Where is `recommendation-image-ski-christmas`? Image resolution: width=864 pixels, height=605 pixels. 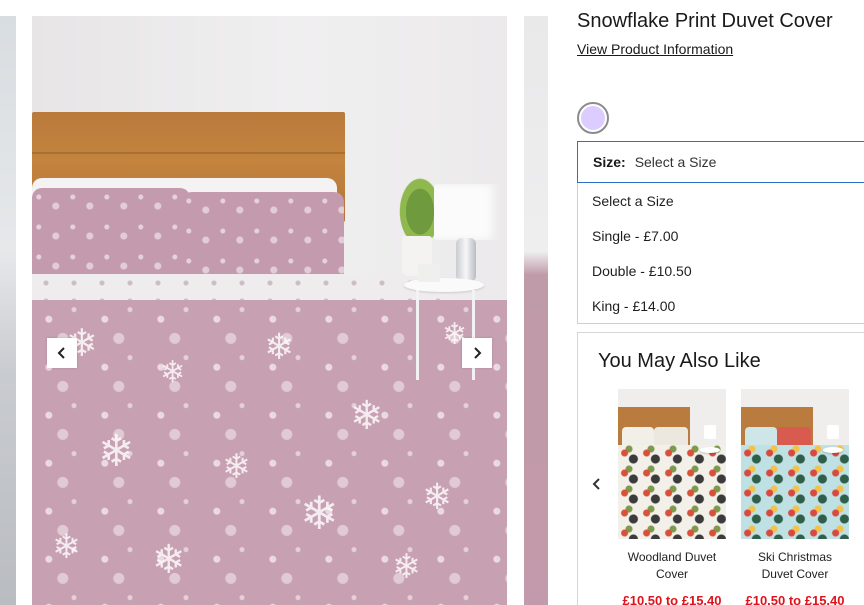 recommendation-image-ski-christmas is located at coordinates (795, 464).